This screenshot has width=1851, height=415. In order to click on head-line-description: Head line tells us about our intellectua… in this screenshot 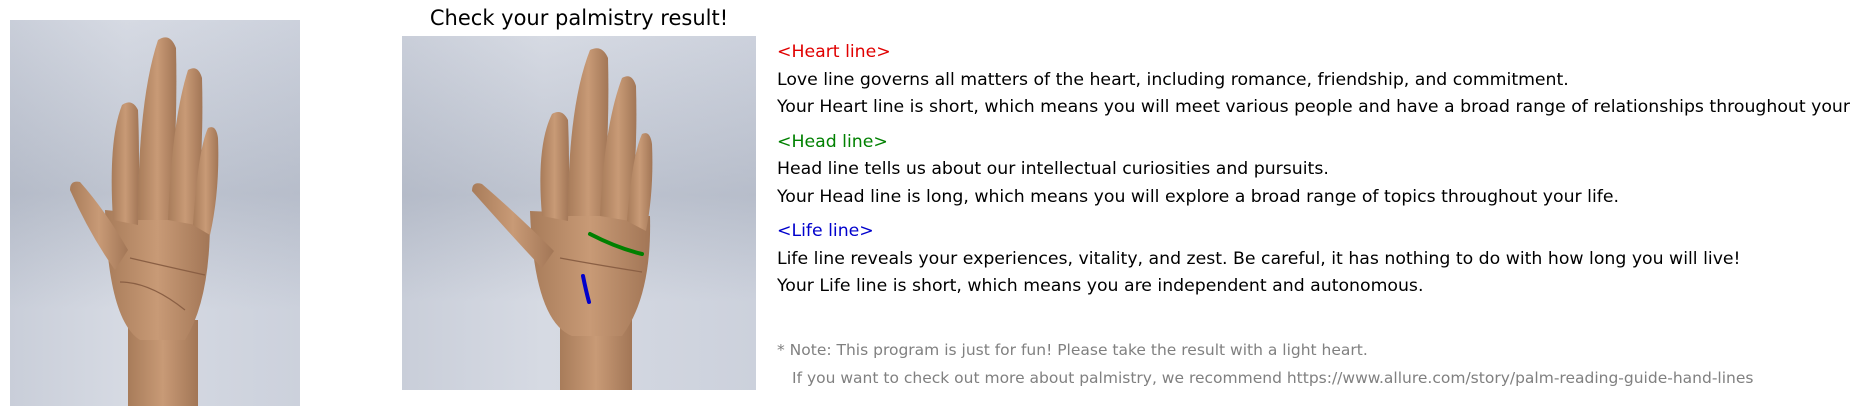, I will do `click(1053, 169)`.